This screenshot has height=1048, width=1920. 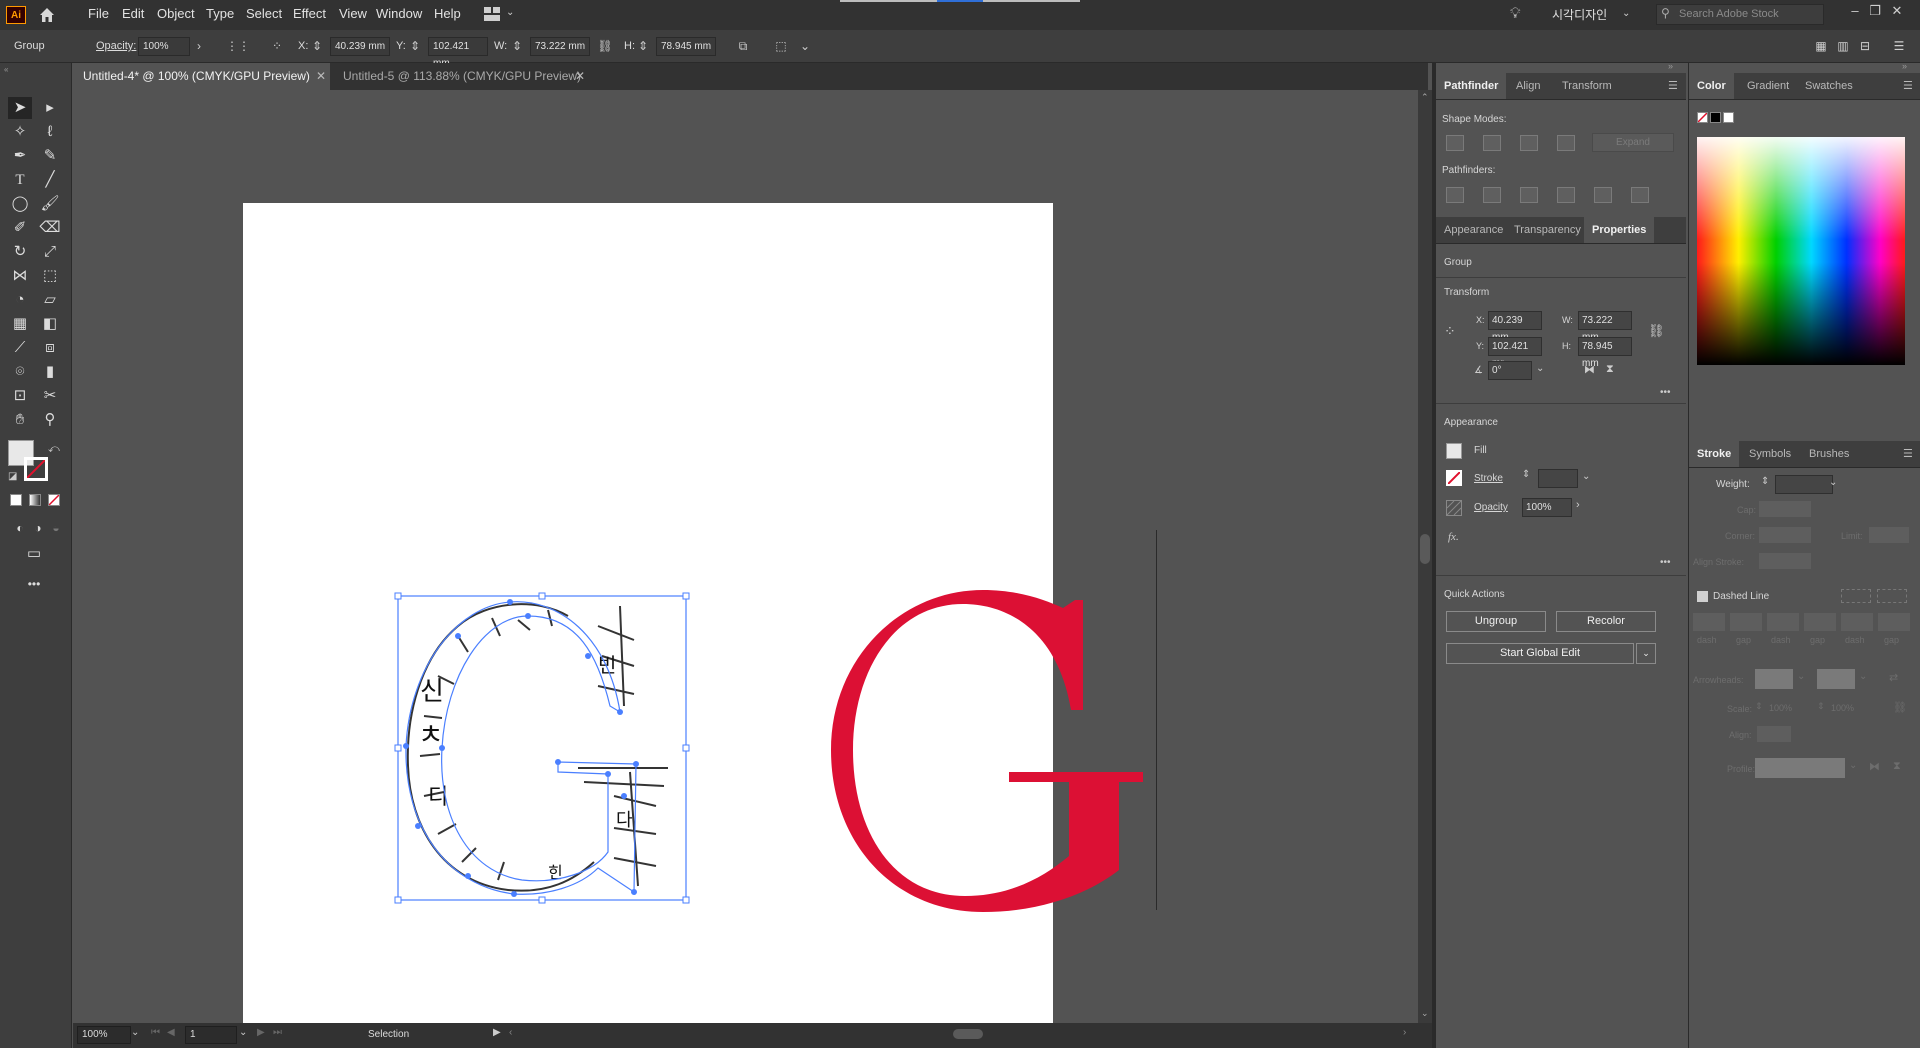 I want to click on shape-builder-tool-icon: ◔, so click(x=20, y=300).